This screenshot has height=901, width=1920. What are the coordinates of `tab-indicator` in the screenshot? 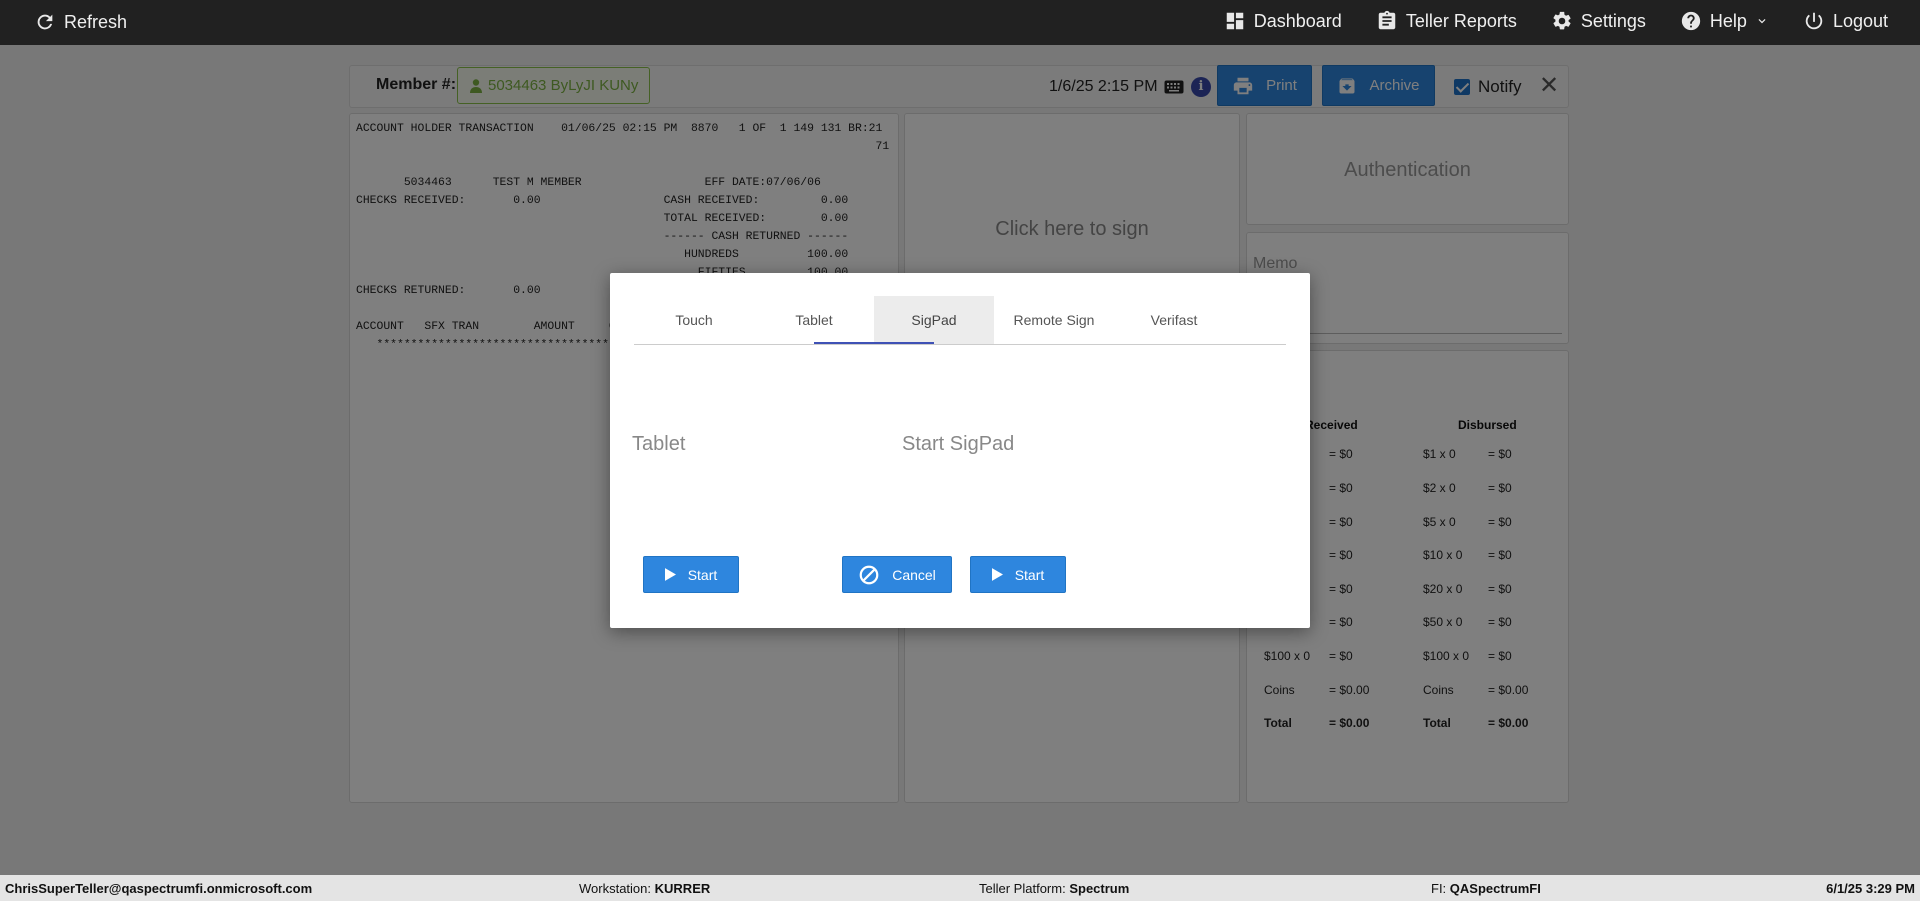 It's located at (874, 343).